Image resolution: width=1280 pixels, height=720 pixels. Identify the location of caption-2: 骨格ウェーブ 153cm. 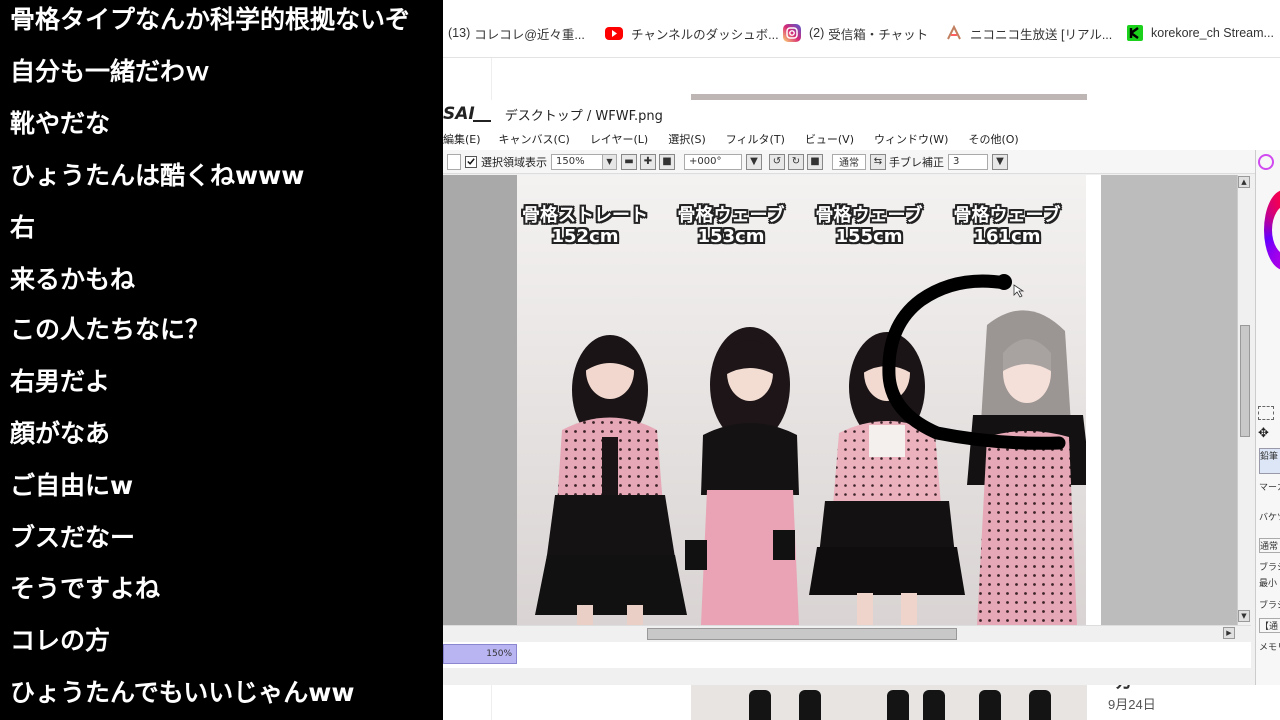
(731, 226).